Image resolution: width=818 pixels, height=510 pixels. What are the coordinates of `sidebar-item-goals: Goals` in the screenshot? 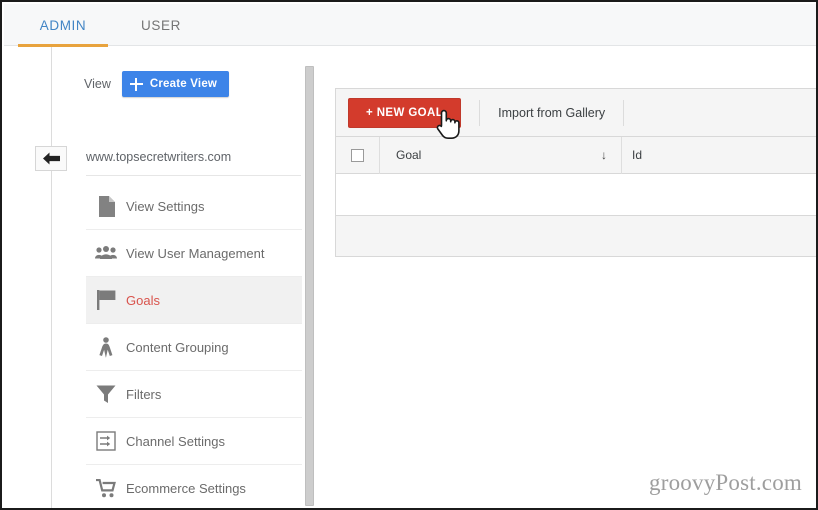 It's located at (194, 300).